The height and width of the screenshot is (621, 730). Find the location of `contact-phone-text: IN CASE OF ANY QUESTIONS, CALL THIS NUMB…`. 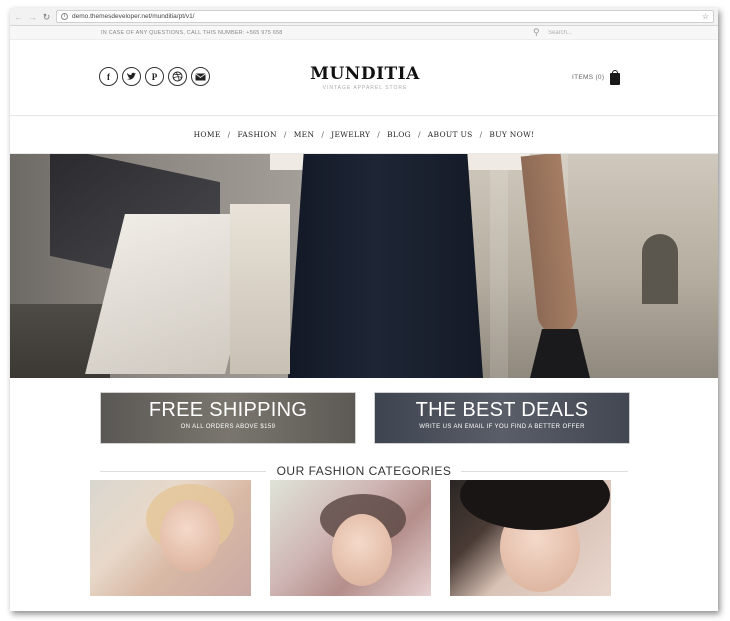

contact-phone-text: IN CASE OF ANY QUESTIONS, CALL THIS NUMB… is located at coordinates (192, 33).